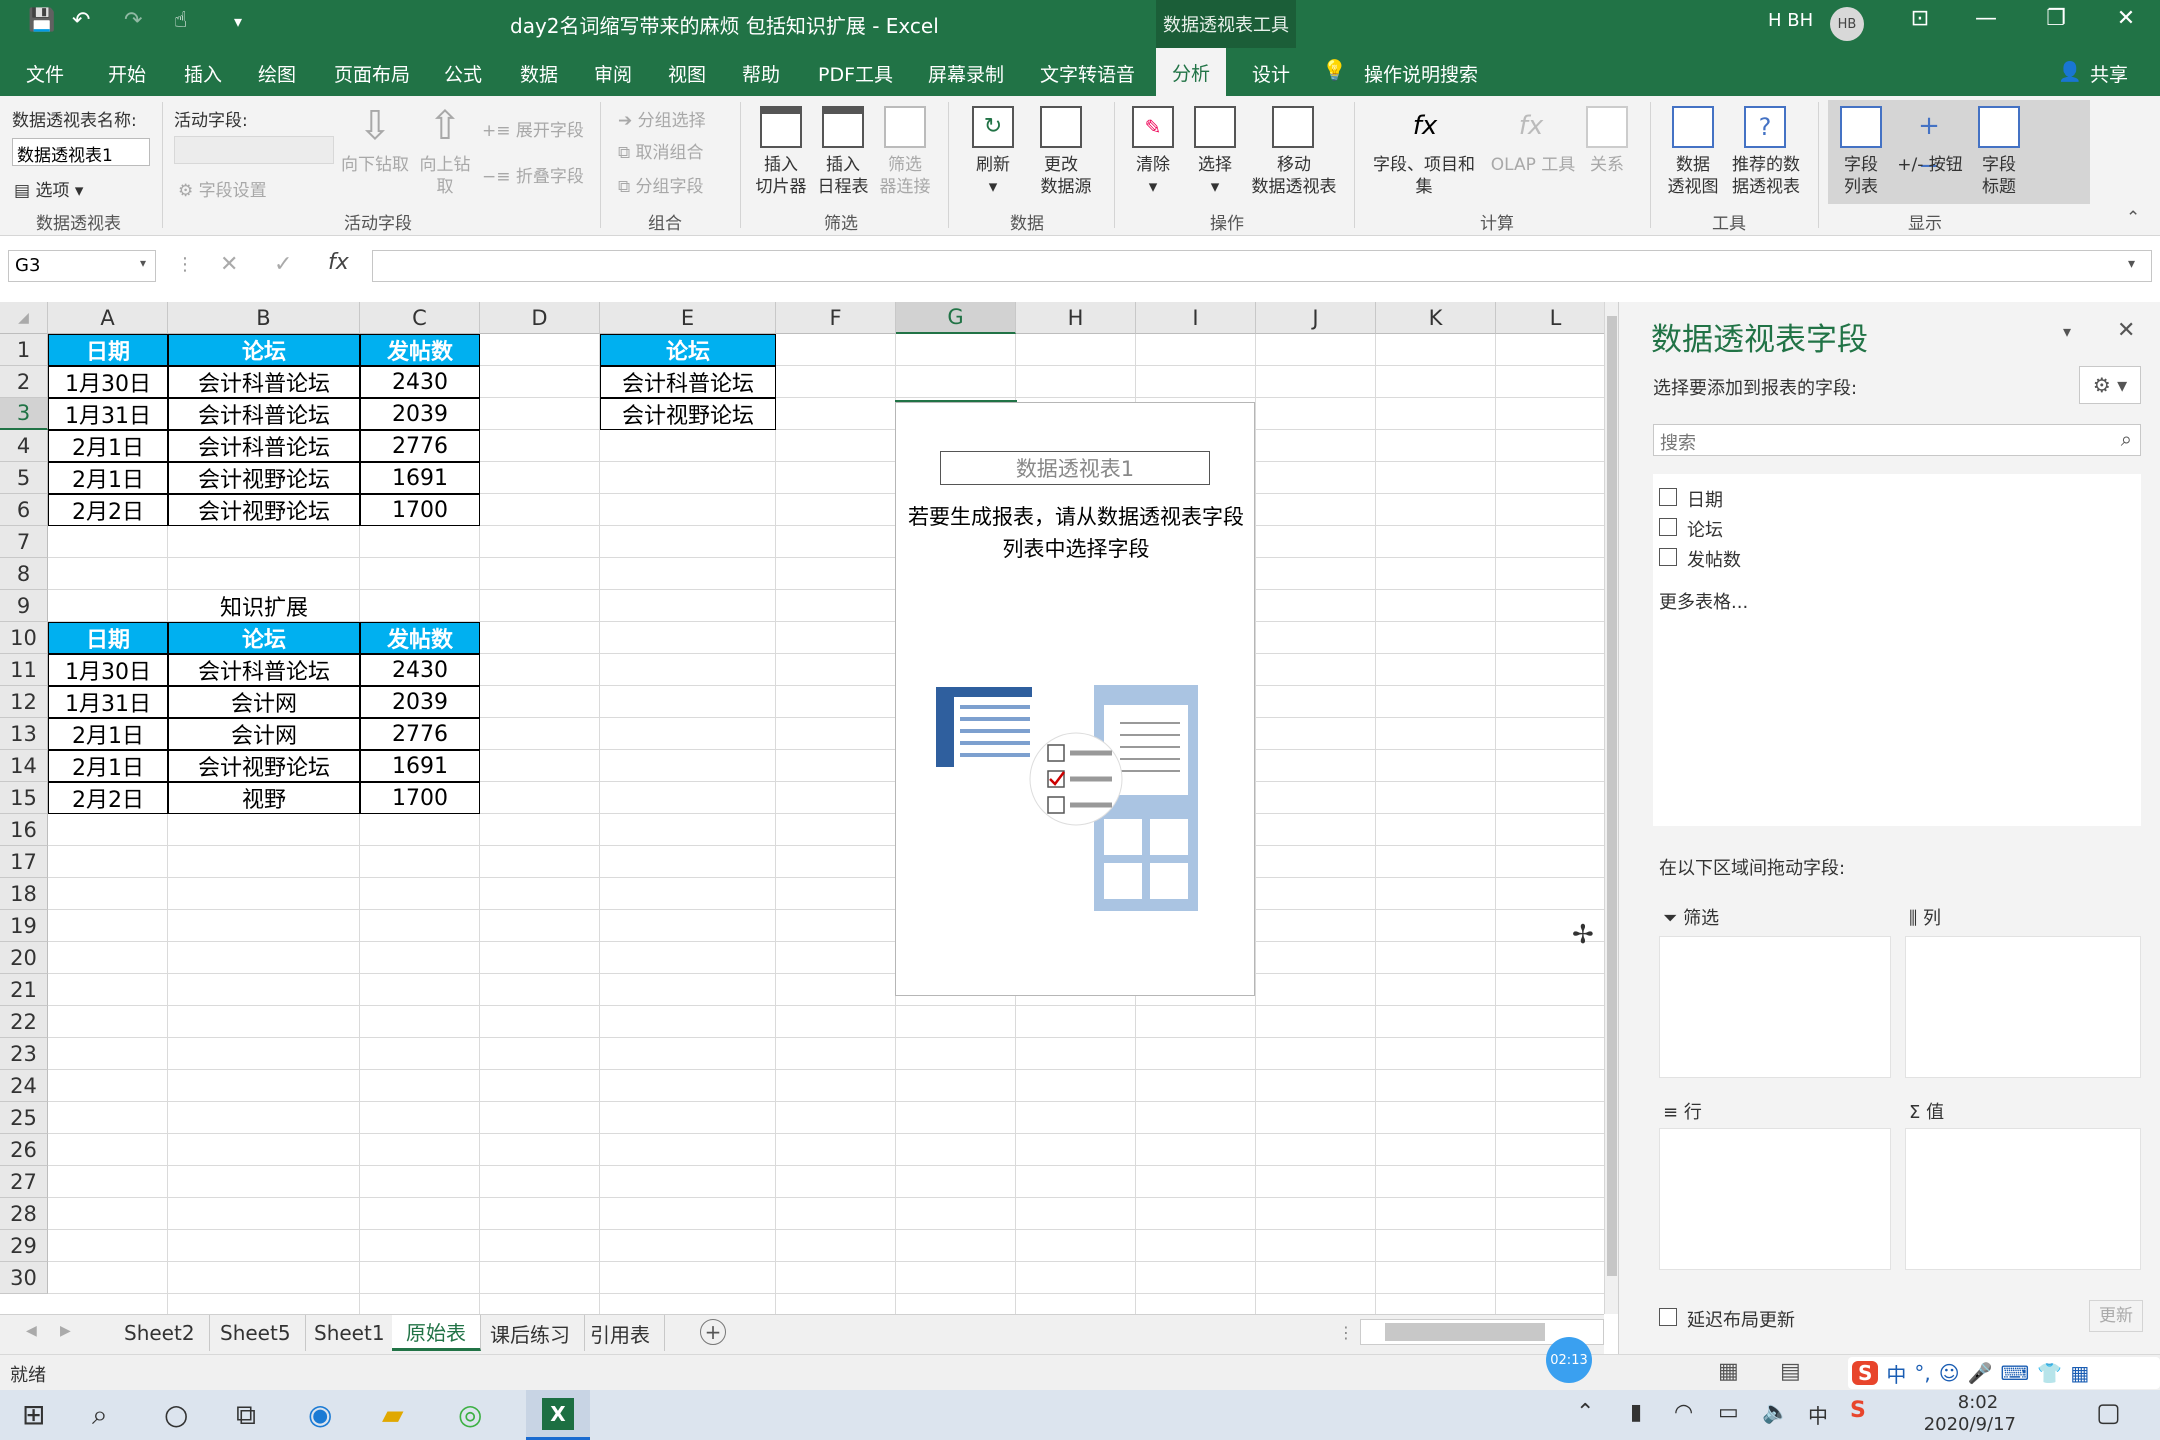 The width and height of the screenshot is (2160, 1440). Describe the element at coordinates (1956, 1424) in the screenshot. I see `clock-date: 2020/9/17` at that location.